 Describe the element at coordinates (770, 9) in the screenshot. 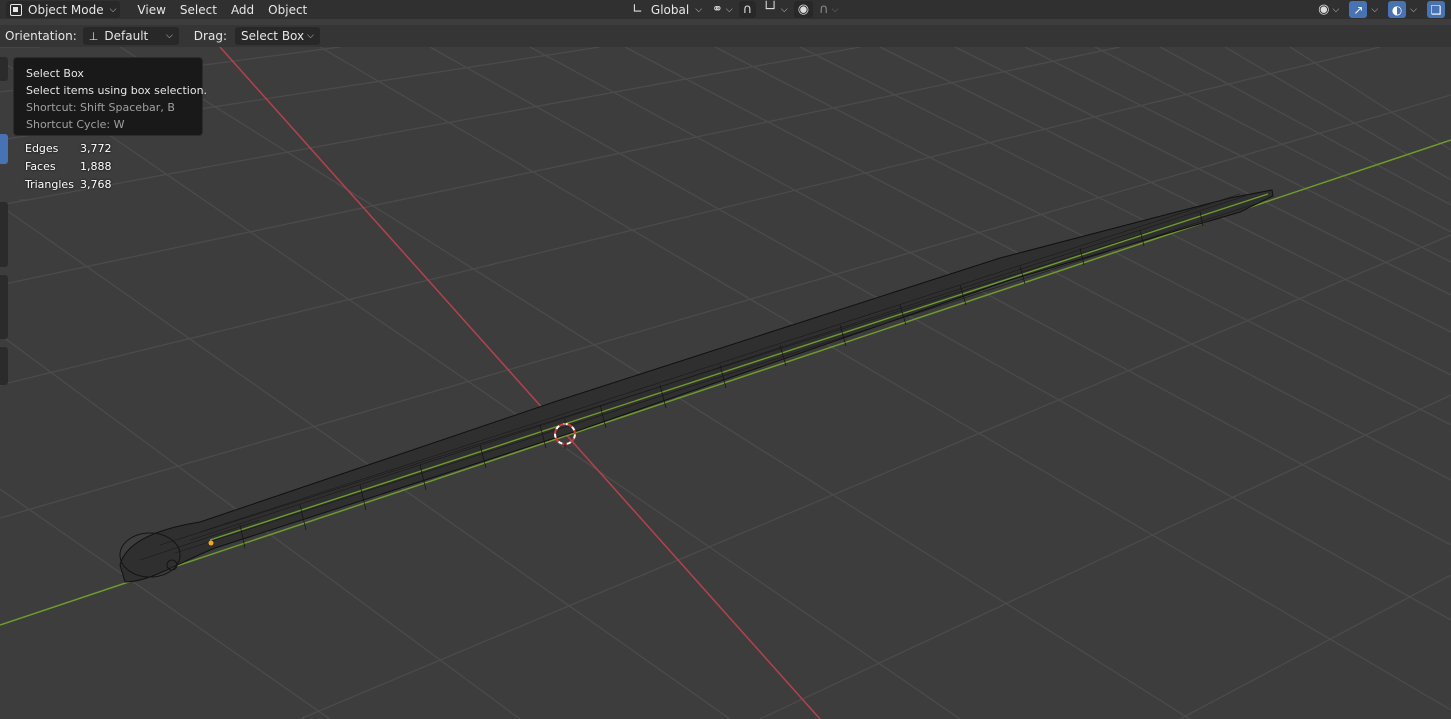

I see `snap-increment-icon: └┘` at that location.